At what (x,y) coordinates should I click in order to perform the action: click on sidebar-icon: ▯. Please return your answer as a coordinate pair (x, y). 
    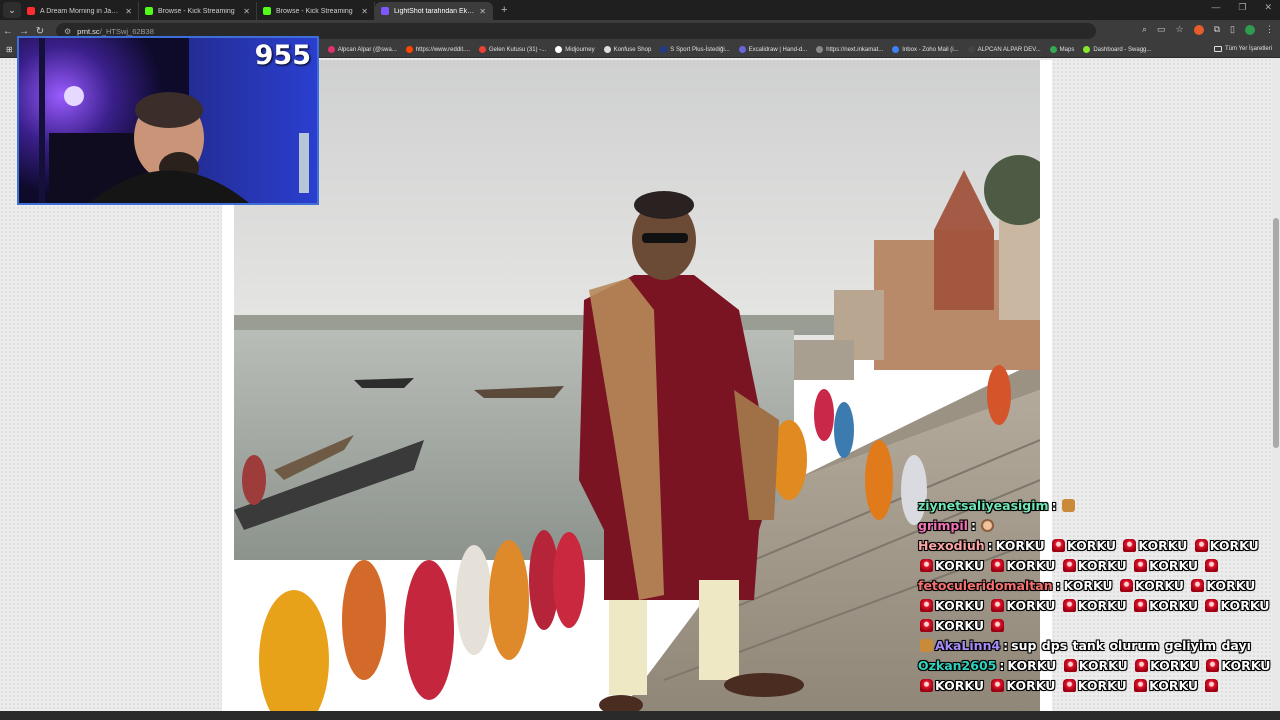
    Looking at the image, I should click on (1232, 29).